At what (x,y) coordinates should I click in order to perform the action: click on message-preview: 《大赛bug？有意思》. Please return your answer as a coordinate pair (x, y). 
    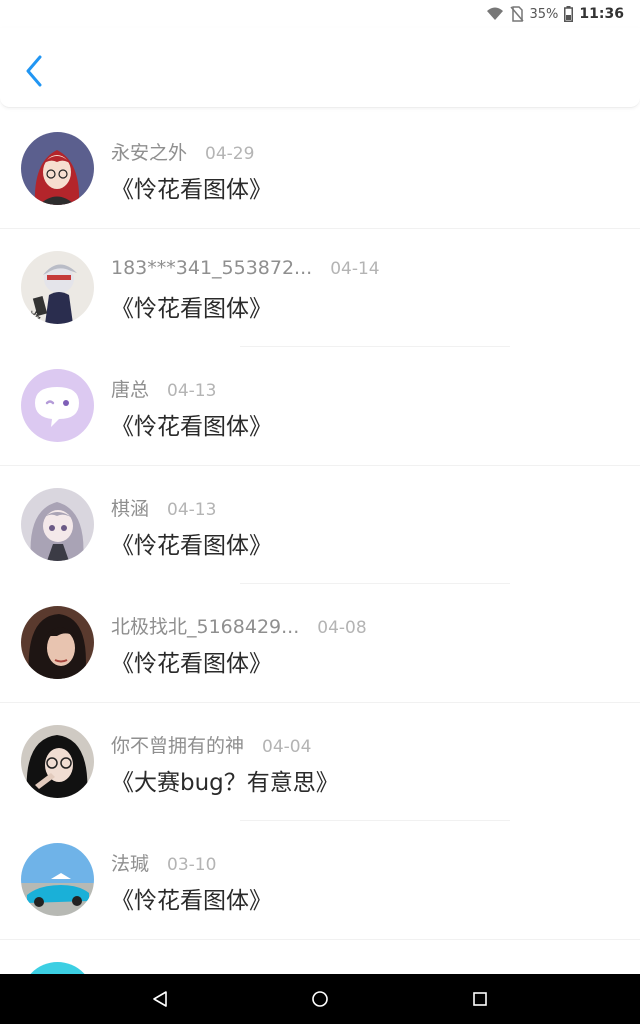
    Looking at the image, I should click on (225, 782).